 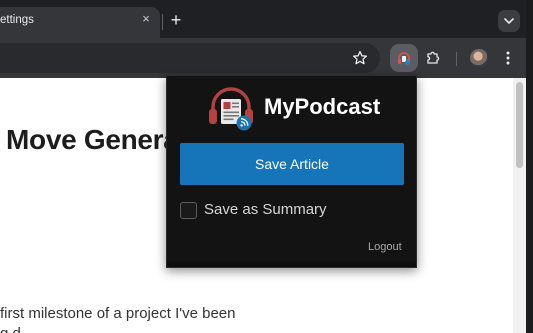 I want to click on save-article-button: Save Article, so click(x=292, y=164).